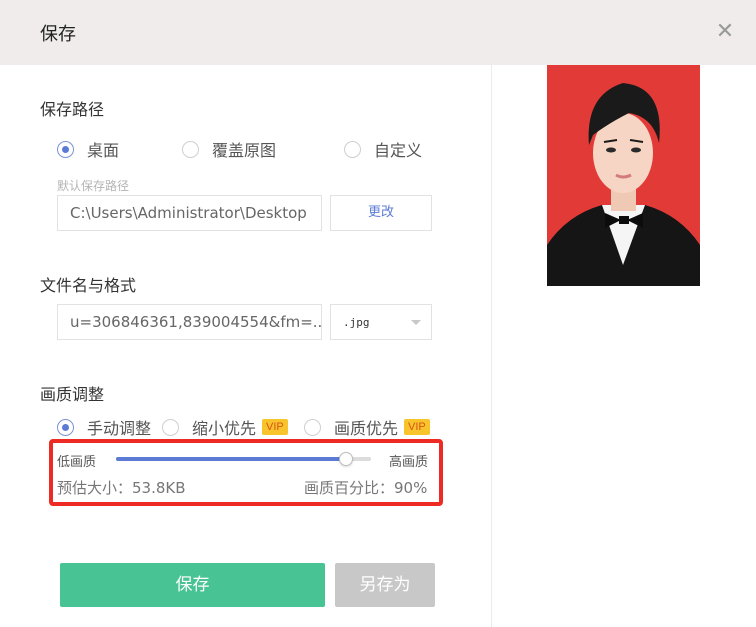 The width and height of the screenshot is (756, 627). I want to click on high-quality-label: 高画质, so click(409, 462).